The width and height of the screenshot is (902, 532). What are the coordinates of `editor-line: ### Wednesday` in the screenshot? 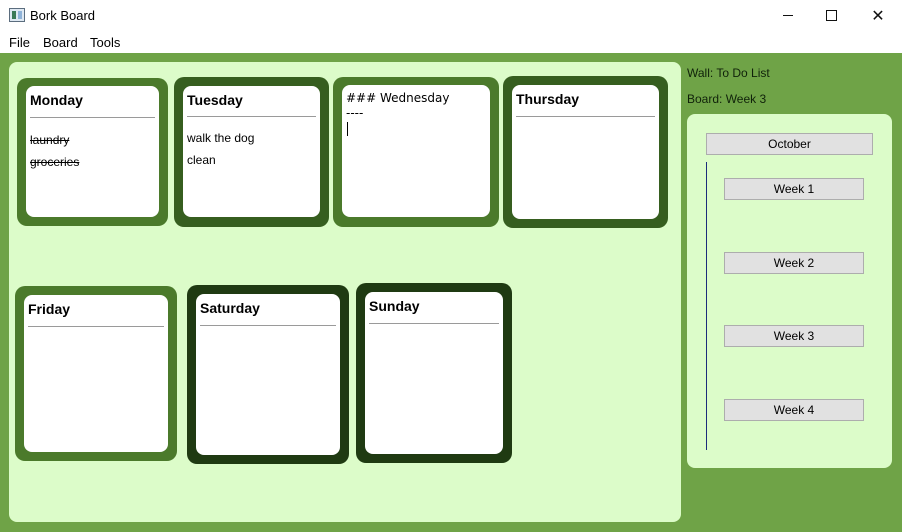 It's located at (398, 98).